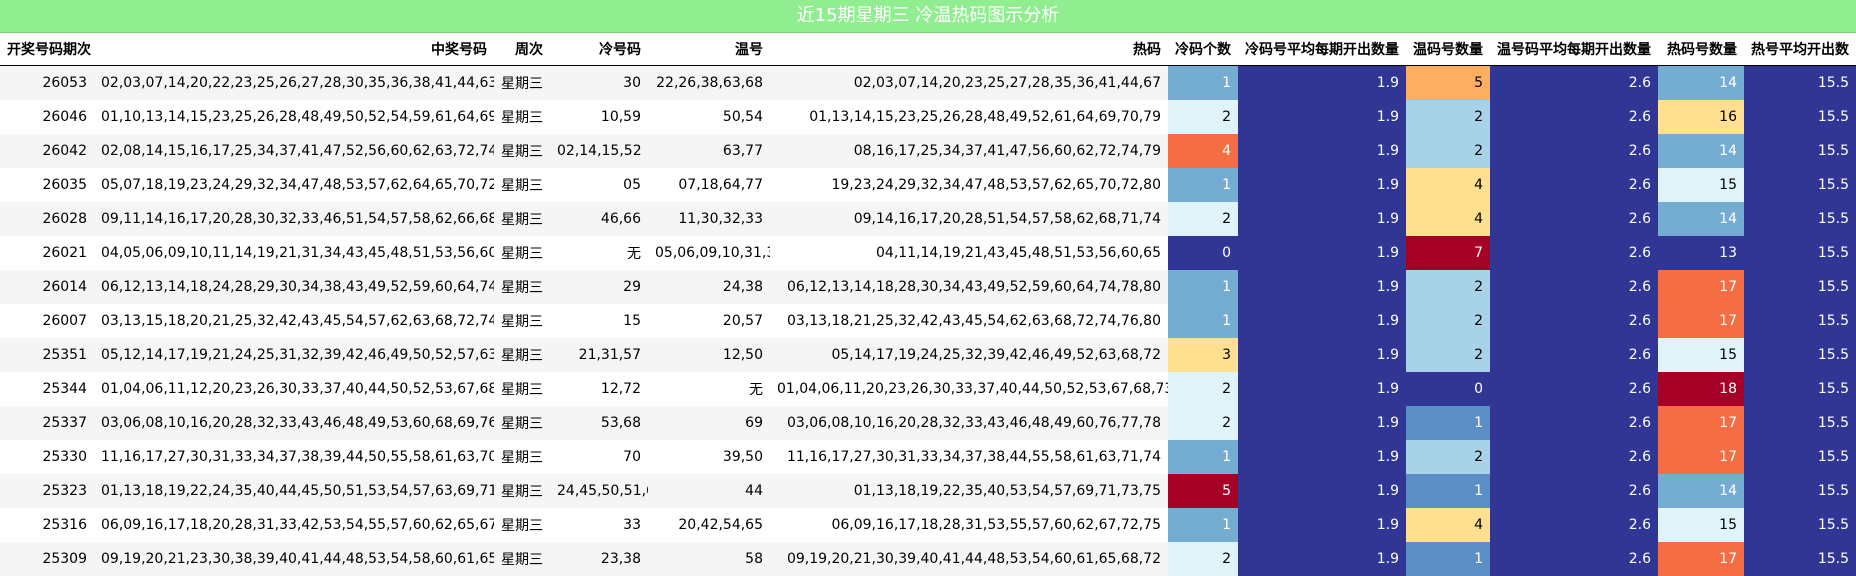  Describe the element at coordinates (599, 49) in the screenshot. I see `col-header-cold: 冷号码` at that location.